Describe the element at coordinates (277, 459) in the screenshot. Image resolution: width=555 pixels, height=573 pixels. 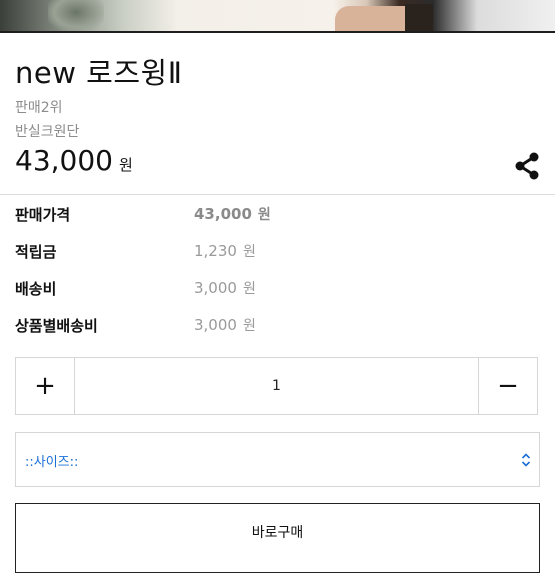
I see `size-select: ::사이즈::` at that location.